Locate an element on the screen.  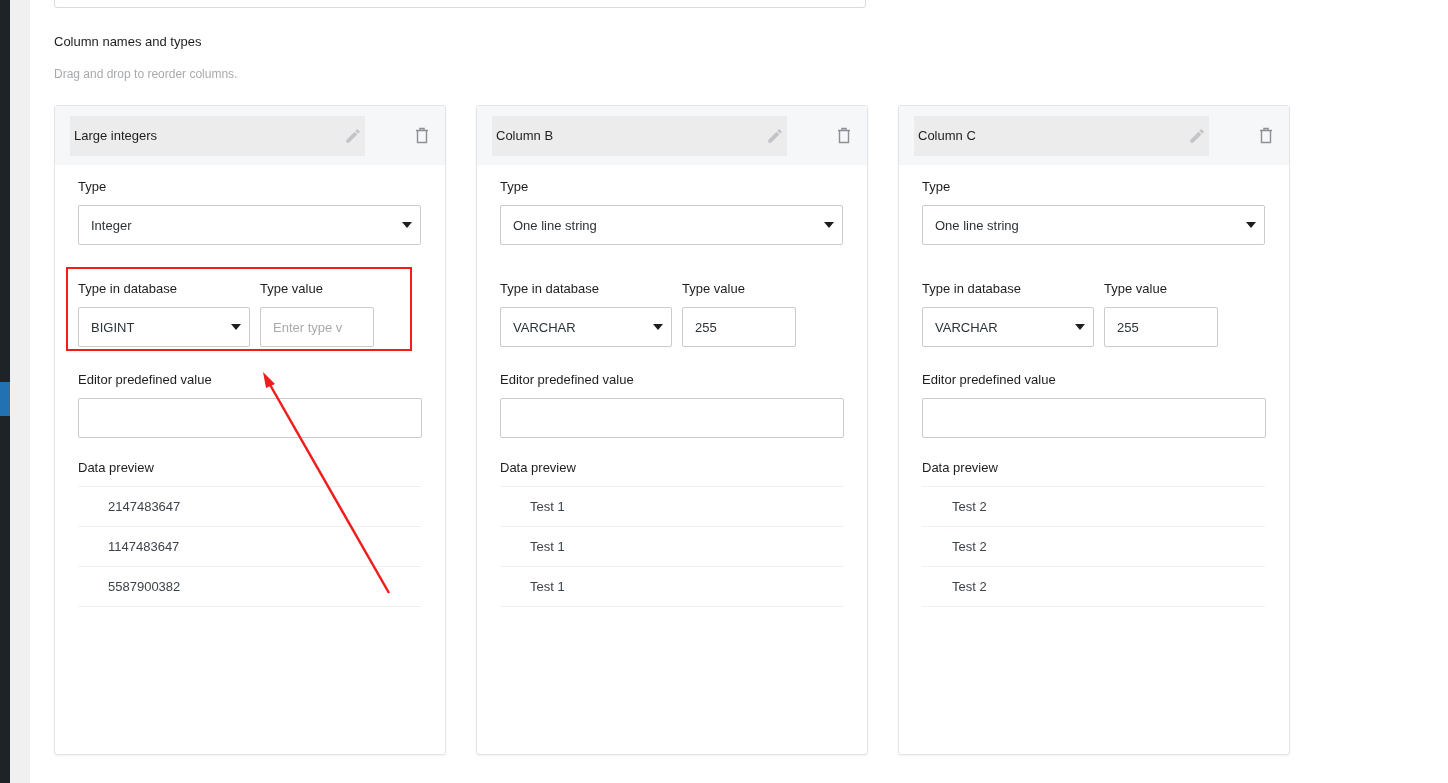
column-name-field: Column C is located at coordinates (1061, 135).